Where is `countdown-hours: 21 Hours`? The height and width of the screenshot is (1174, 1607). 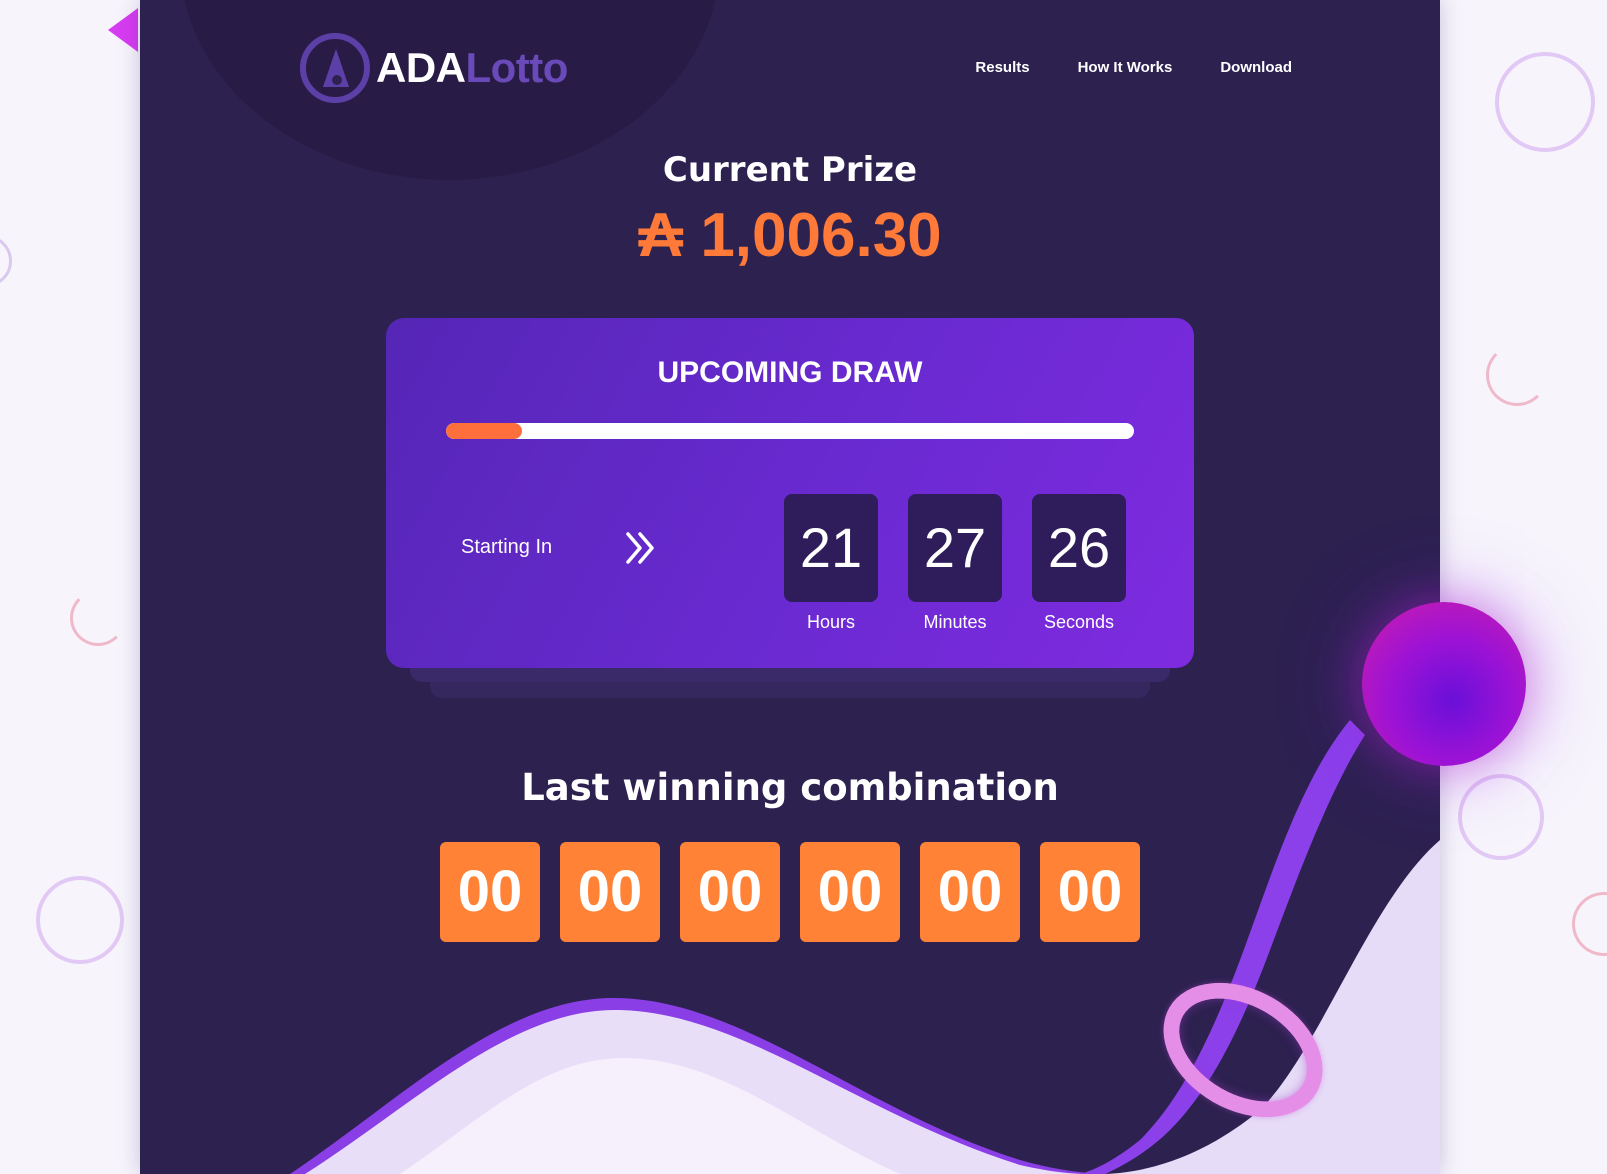 countdown-hours: 21 Hours is located at coordinates (831, 563).